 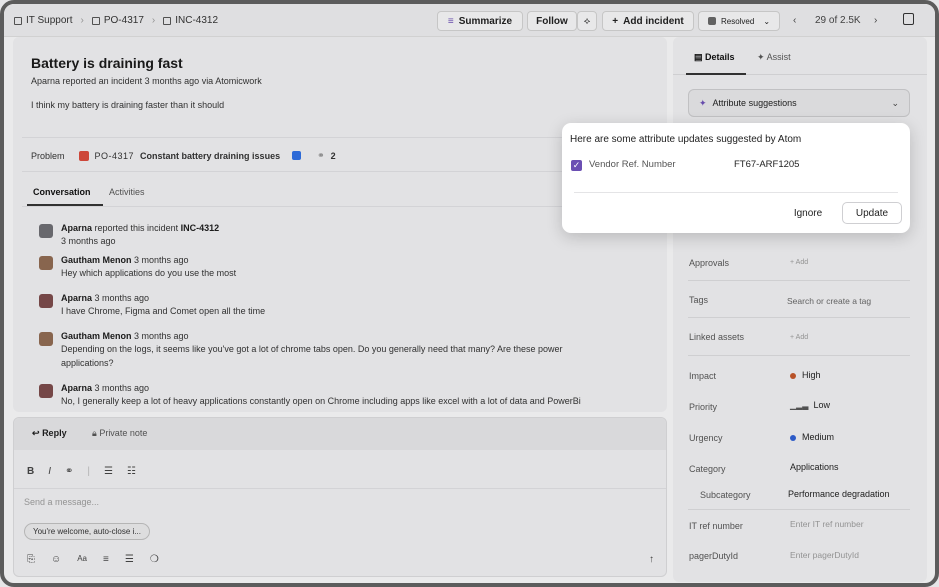 What do you see at coordinates (119, 433) in the screenshot?
I see `tab-private-note: 🔒︎ Private note` at bounding box center [119, 433].